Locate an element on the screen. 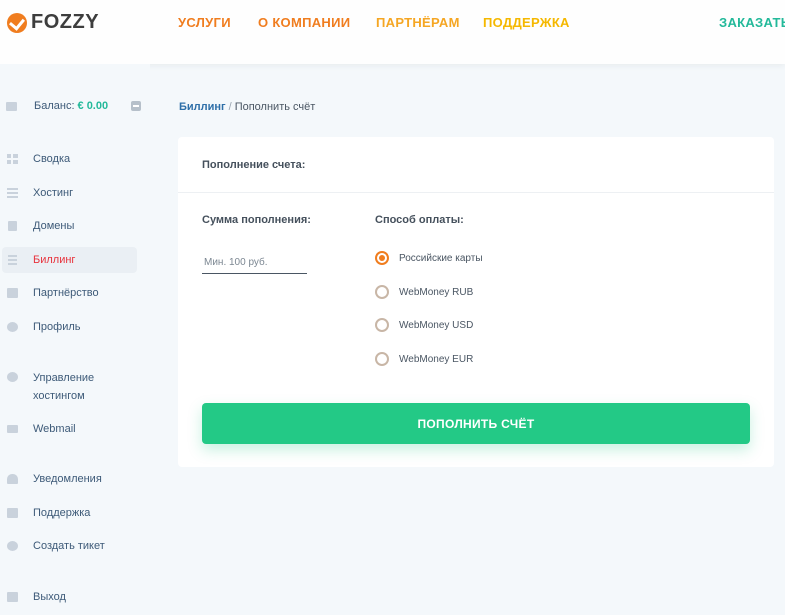 The height and width of the screenshot is (615, 785). sidebar-item-domains: Домены is located at coordinates (69, 226).